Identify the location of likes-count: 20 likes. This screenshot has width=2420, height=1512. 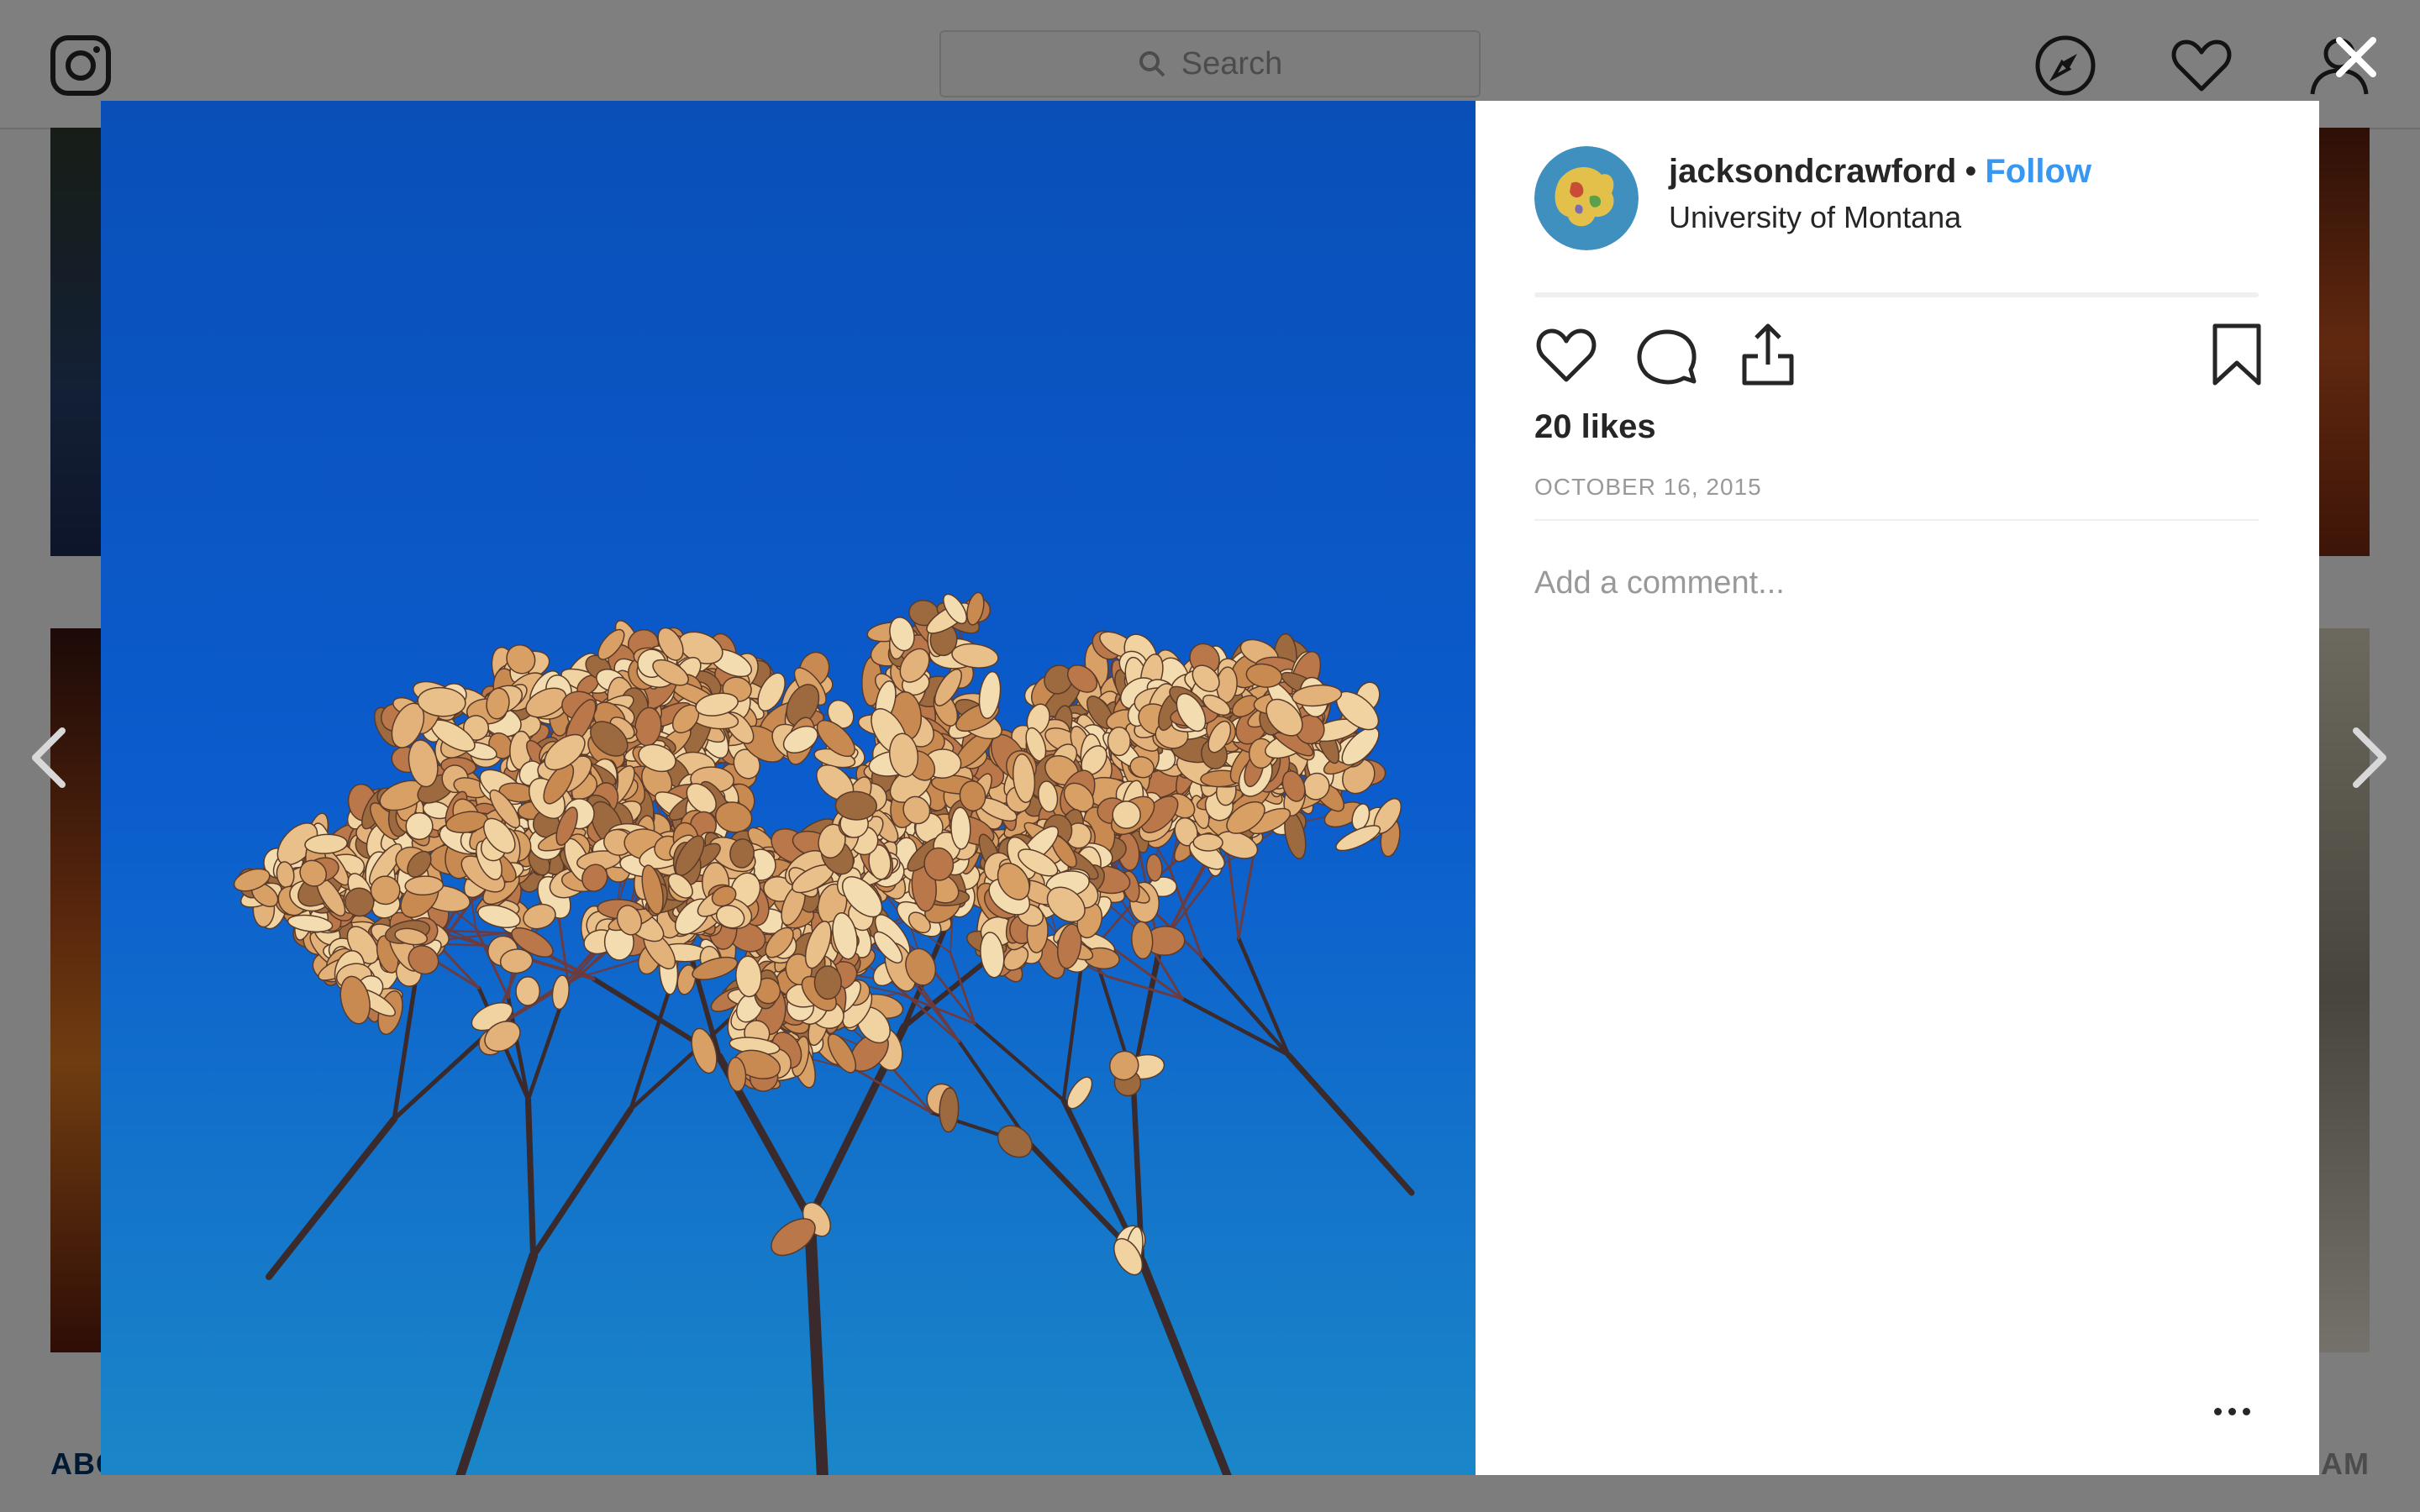
(1595, 427).